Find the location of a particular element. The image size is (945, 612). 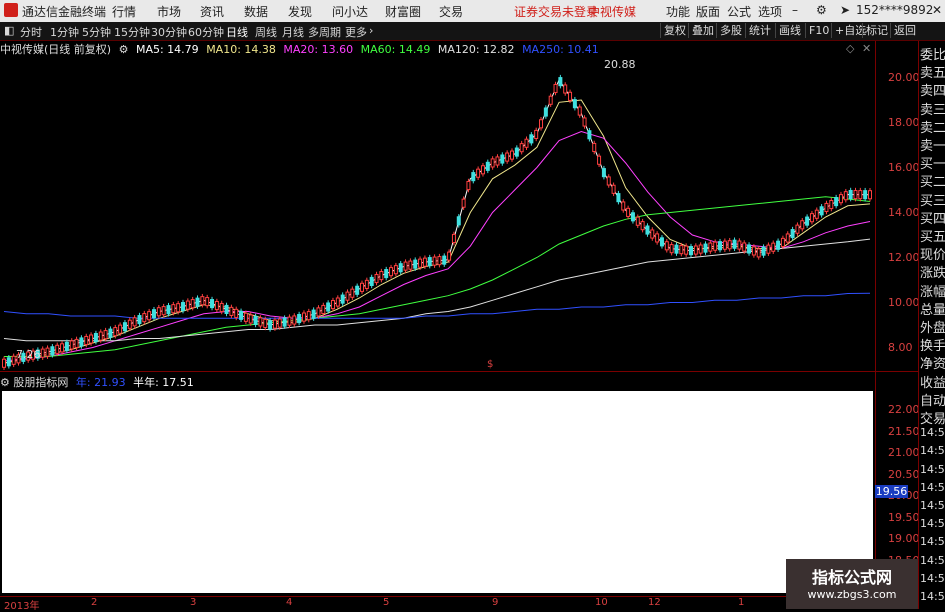

menu-options: 选项 is located at coordinates (770, 11).